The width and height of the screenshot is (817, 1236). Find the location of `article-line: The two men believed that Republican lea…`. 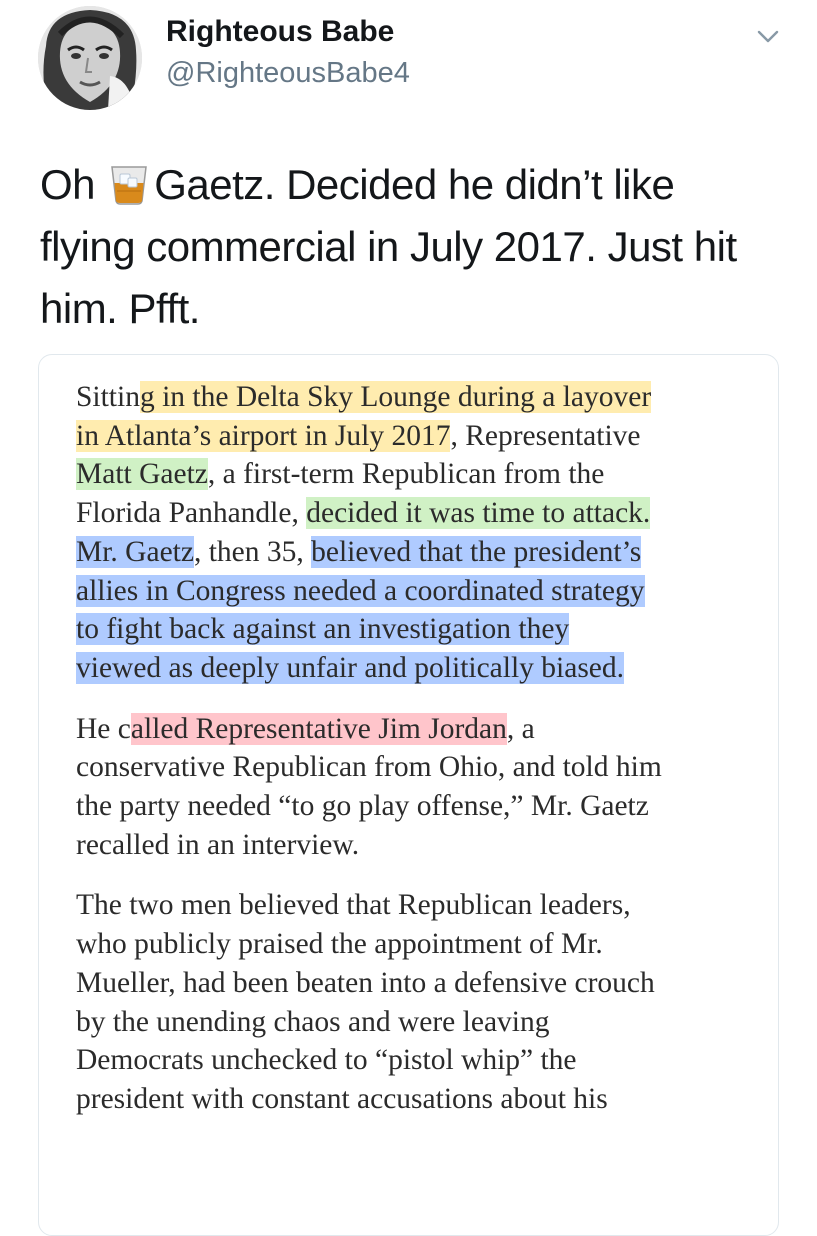

article-line: The two men believed that Republican lea… is located at coordinates (353, 905).